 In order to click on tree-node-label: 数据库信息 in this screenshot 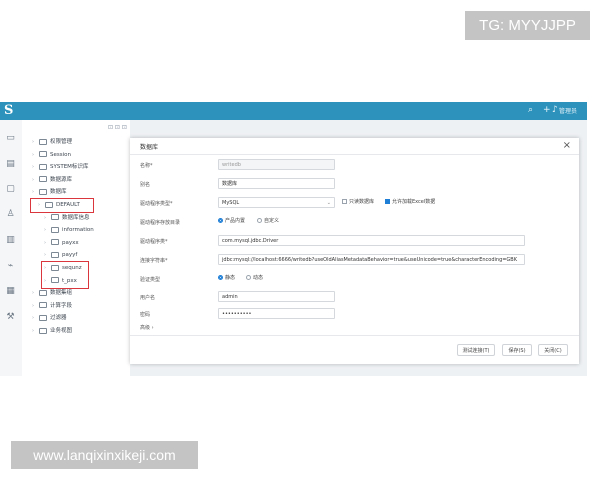, I will do `click(76, 217)`.